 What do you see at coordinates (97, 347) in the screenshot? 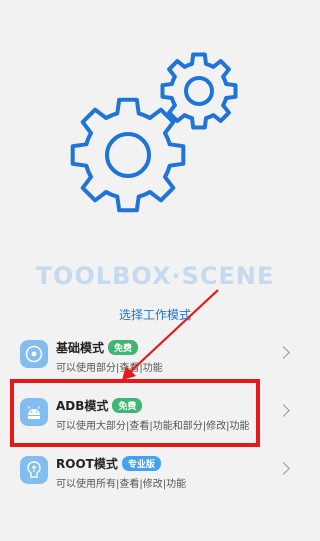
I see `option-title: 基础模式 免费` at bounding box center [97, 347].